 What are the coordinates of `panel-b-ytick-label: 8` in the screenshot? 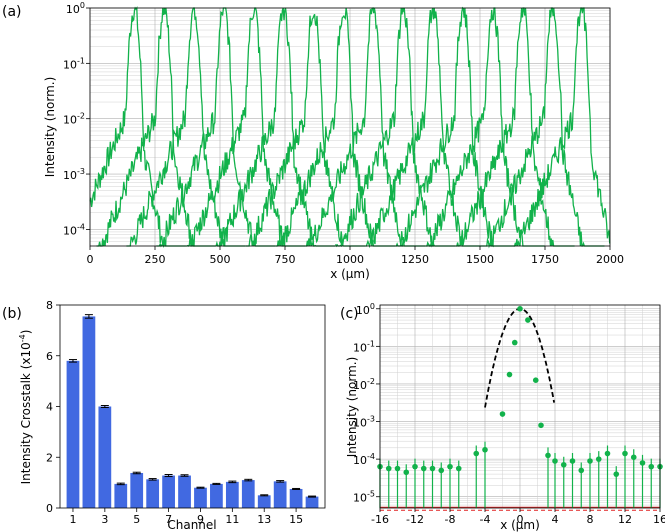 It's located at (49, 305).